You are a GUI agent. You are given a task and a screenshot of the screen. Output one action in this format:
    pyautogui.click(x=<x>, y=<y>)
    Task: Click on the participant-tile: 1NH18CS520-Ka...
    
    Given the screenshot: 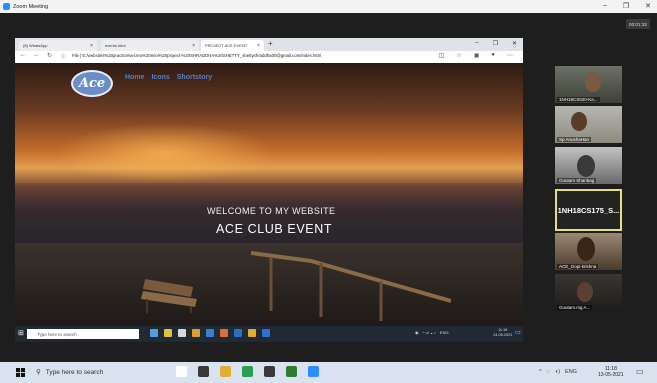 What is the action you would take?
    pyautogui.click(x=588, y=84)
    